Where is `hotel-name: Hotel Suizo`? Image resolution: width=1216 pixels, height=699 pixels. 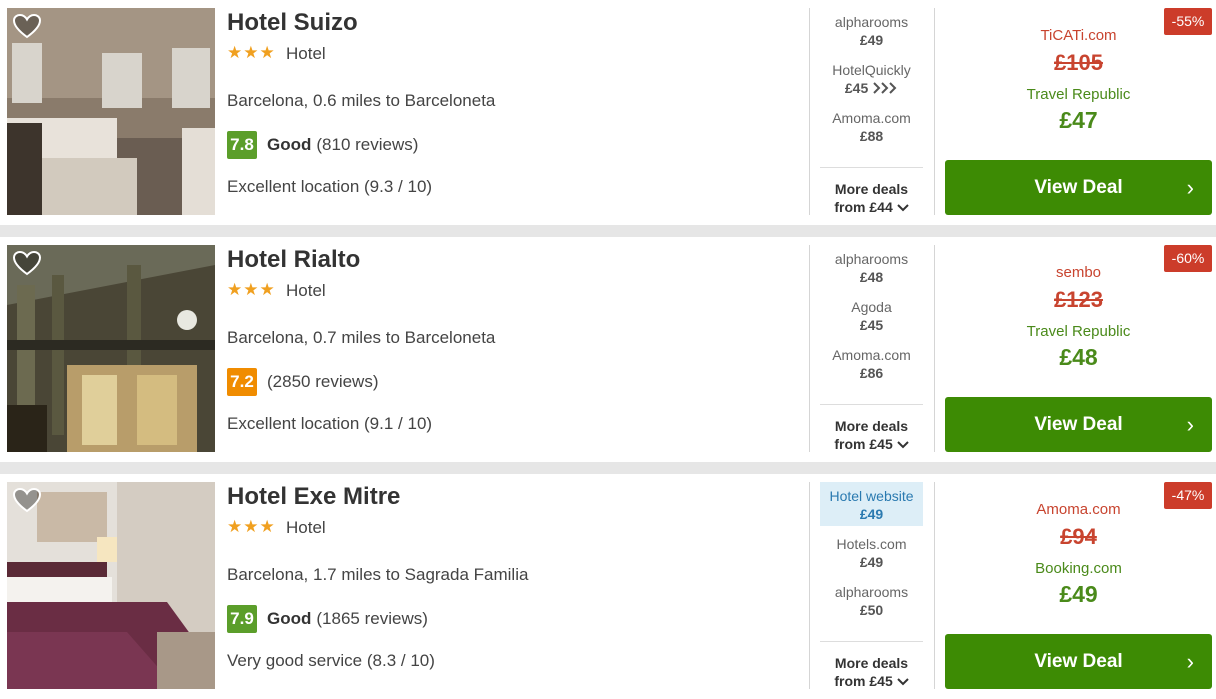 hotel-name: Hotel Suizo is located at coordinates (292, 23).